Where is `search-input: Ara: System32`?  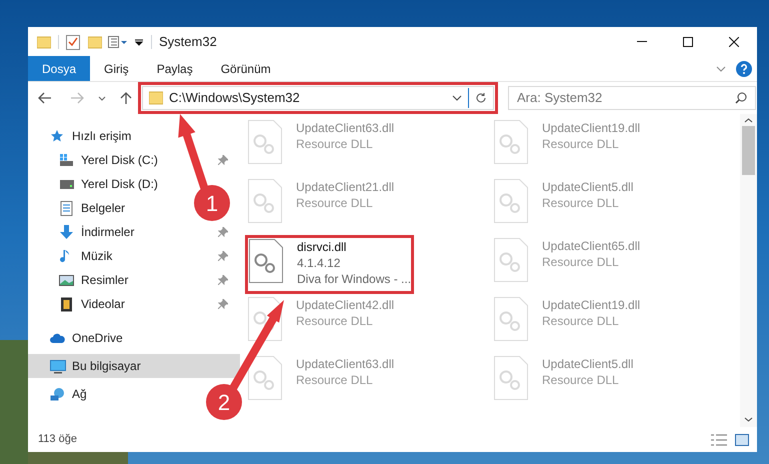 search-input: Ara: System32 is located at coordinates (626, 98).